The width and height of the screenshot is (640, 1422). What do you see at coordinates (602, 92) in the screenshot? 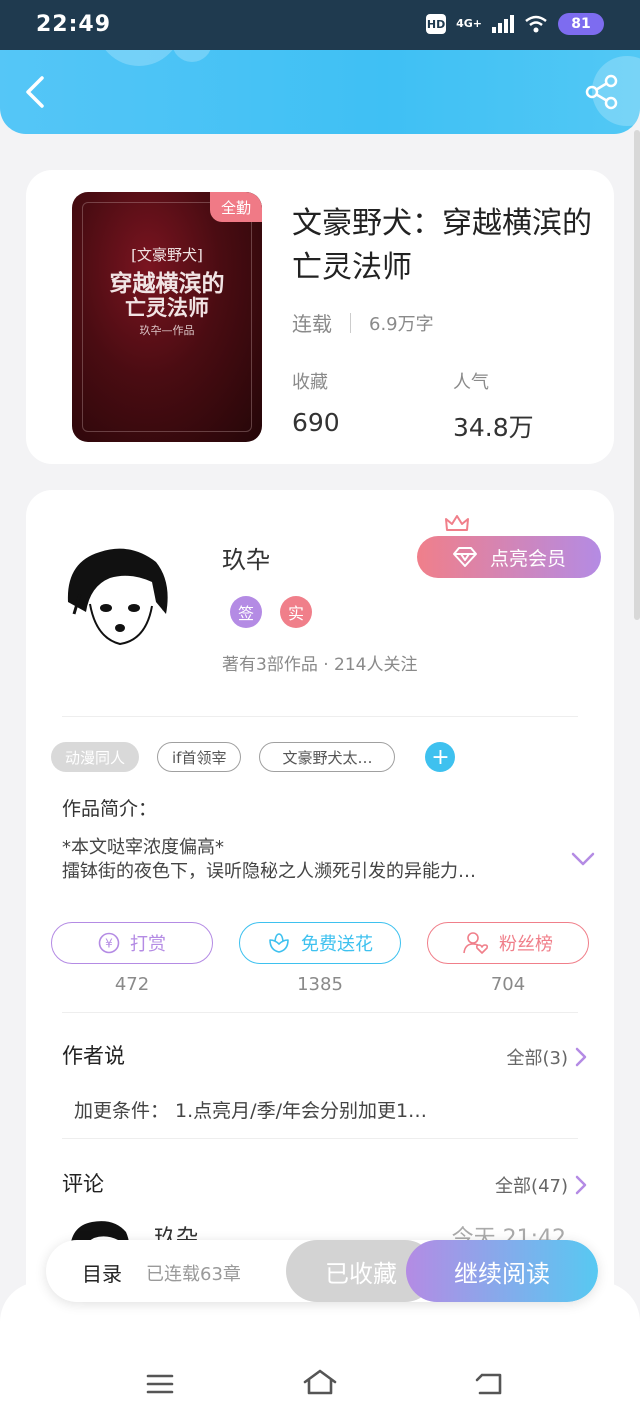
I see `share-icon` at bounding box center [602, 92].